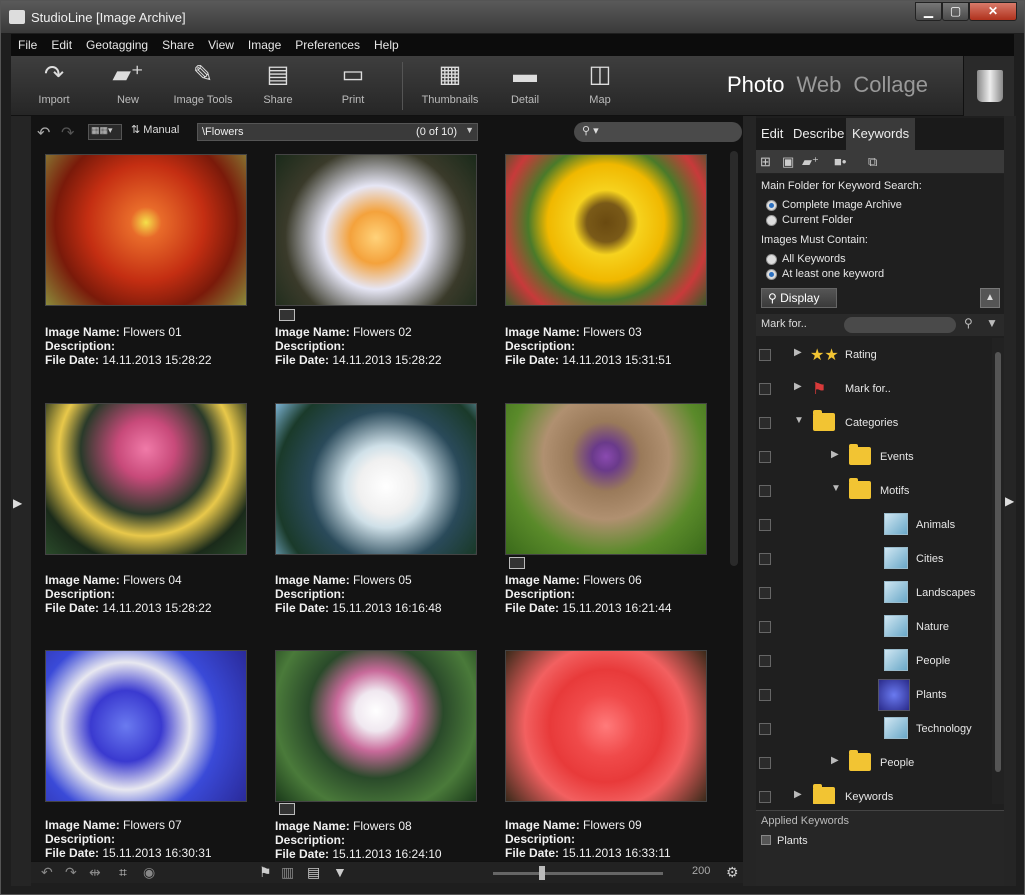 This screenshot has width=1025, height=895. Describe the element at coordinates (874, 627) in the screenshot. I see `tree-item: Nature` at that location.